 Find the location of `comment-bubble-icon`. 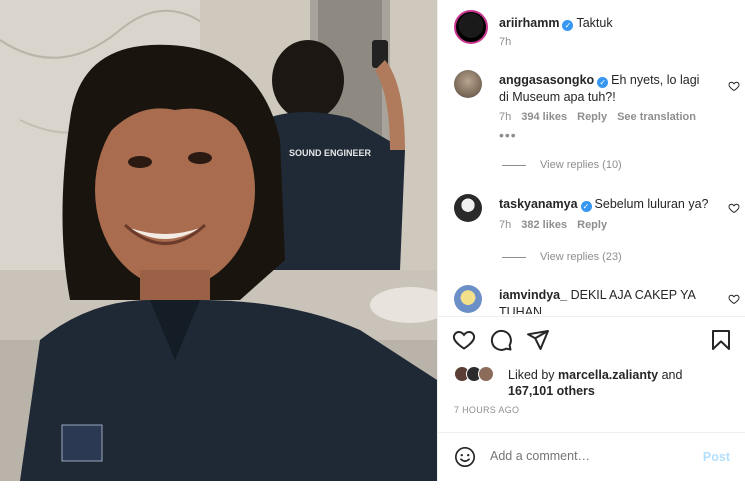

comment-bubble-icon is located at coordinates (501, 340).